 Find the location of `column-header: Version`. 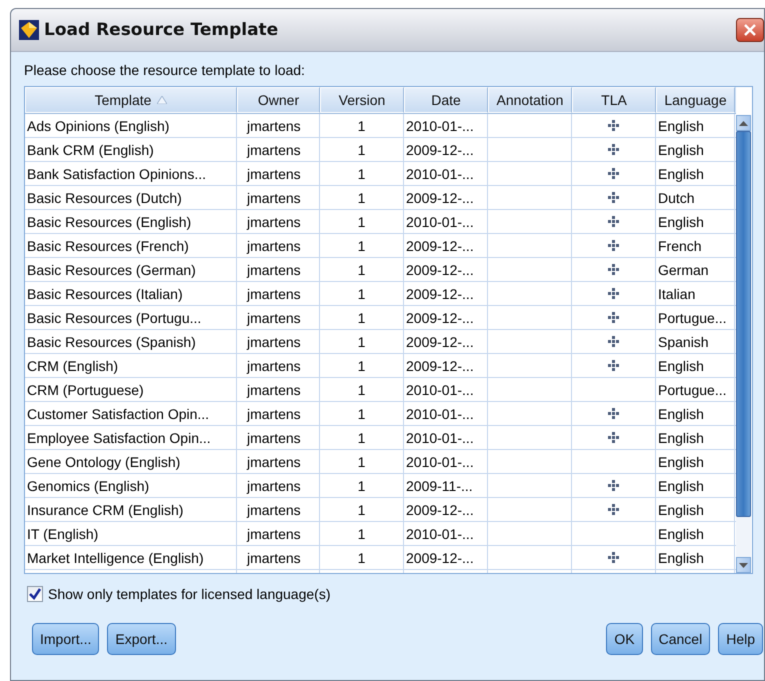

column-header: Version is located at coordinates (362, 100).